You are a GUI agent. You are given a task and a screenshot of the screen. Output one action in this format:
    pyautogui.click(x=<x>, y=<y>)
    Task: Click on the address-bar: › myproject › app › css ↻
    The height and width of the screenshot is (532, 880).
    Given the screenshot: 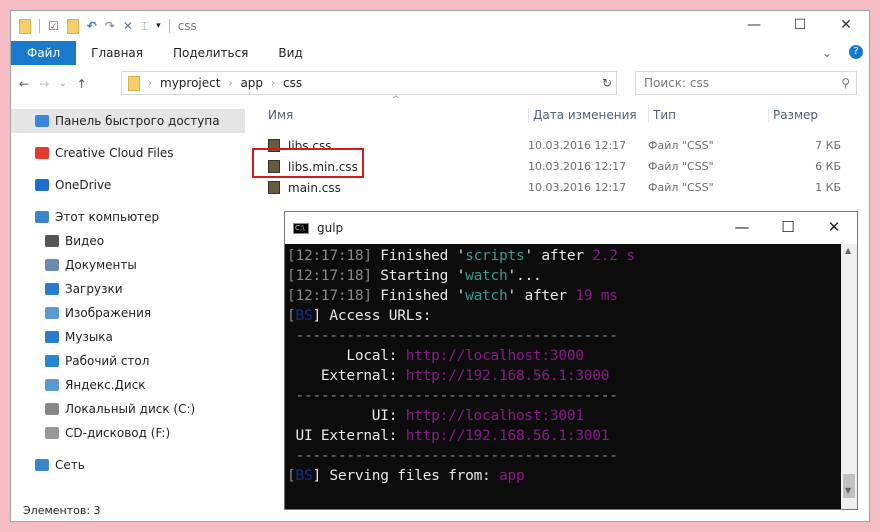 What is the action you would take?
    pyautogui.click(x=369, y=83)
    